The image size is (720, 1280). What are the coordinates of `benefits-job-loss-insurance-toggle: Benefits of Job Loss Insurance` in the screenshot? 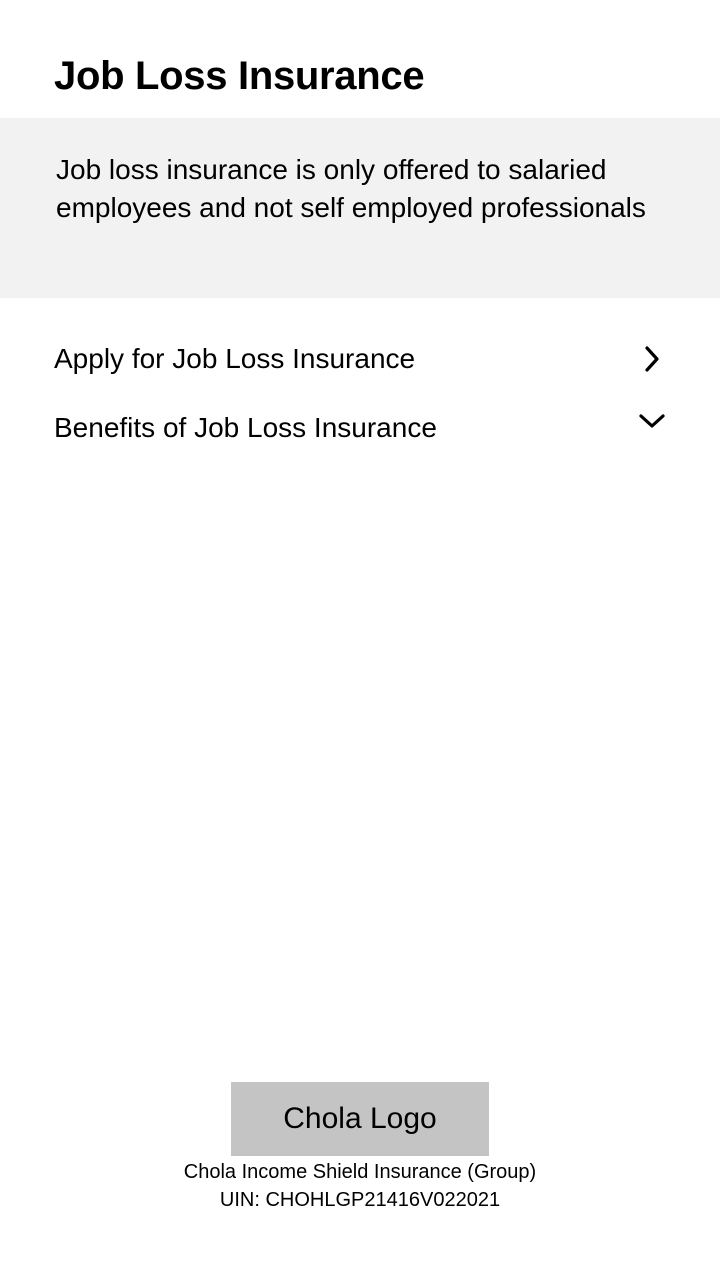 It's located at (360, 428).